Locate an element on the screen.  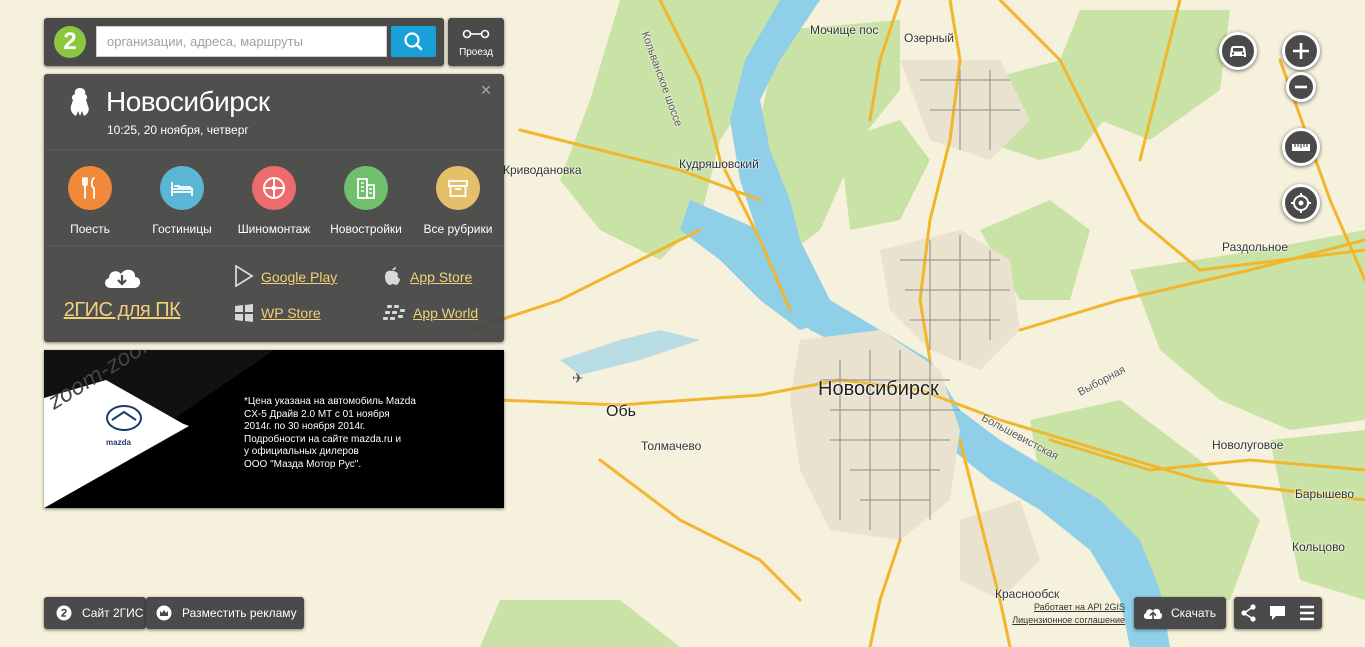
crosshair-icon is located at coordinates (1301, 203).